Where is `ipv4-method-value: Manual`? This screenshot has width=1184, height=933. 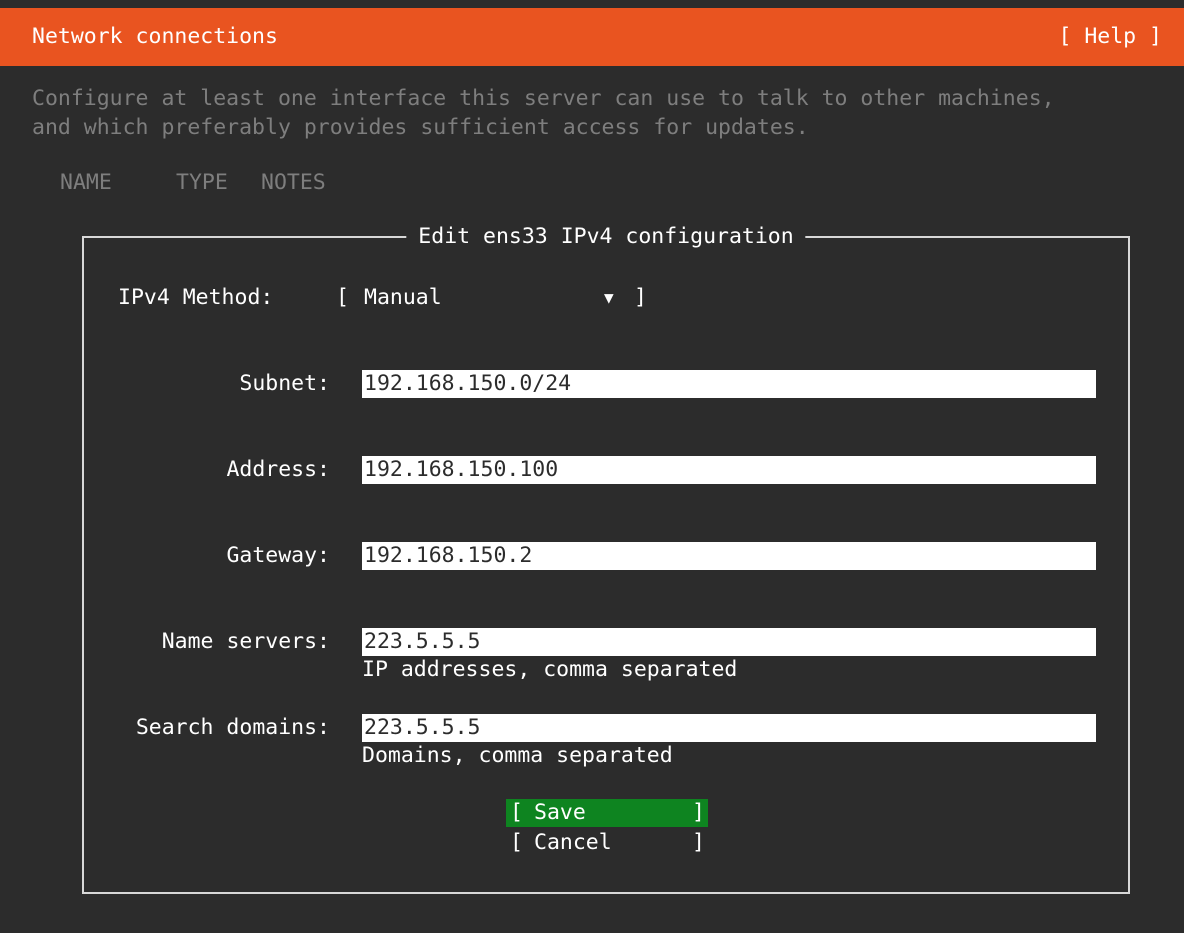
ipv4-method-value: Manual is located at coordinates (403, 297).